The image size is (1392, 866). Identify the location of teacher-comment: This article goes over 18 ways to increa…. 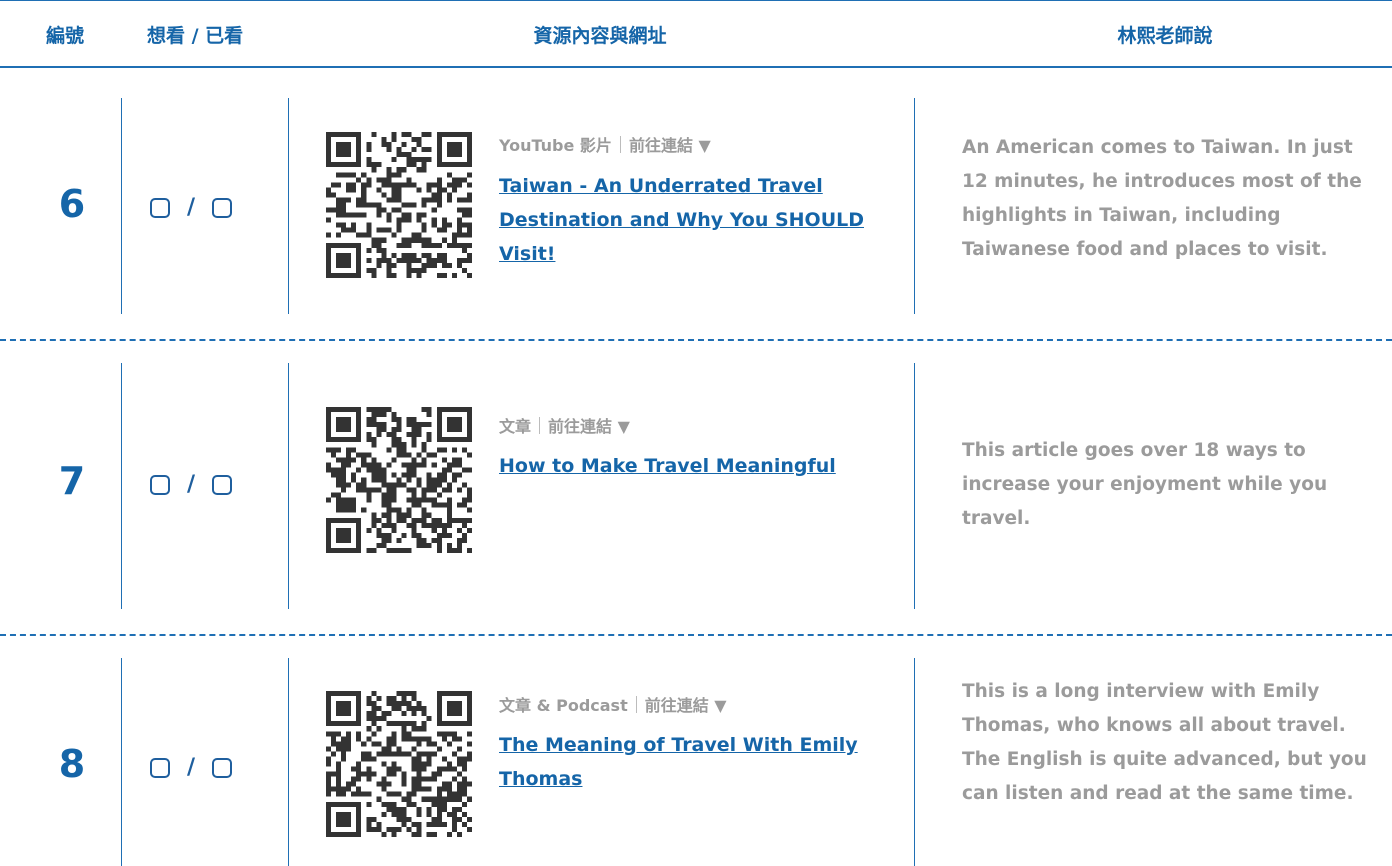
(1145, 484).